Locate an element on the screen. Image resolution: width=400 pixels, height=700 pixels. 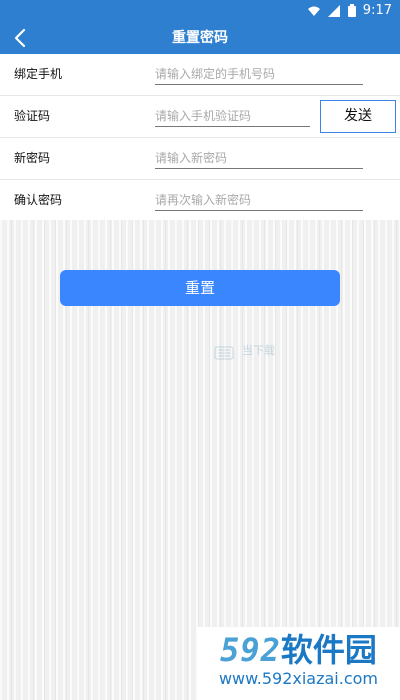
brand-name: 592软件园 is located at coordinates (298, 650).